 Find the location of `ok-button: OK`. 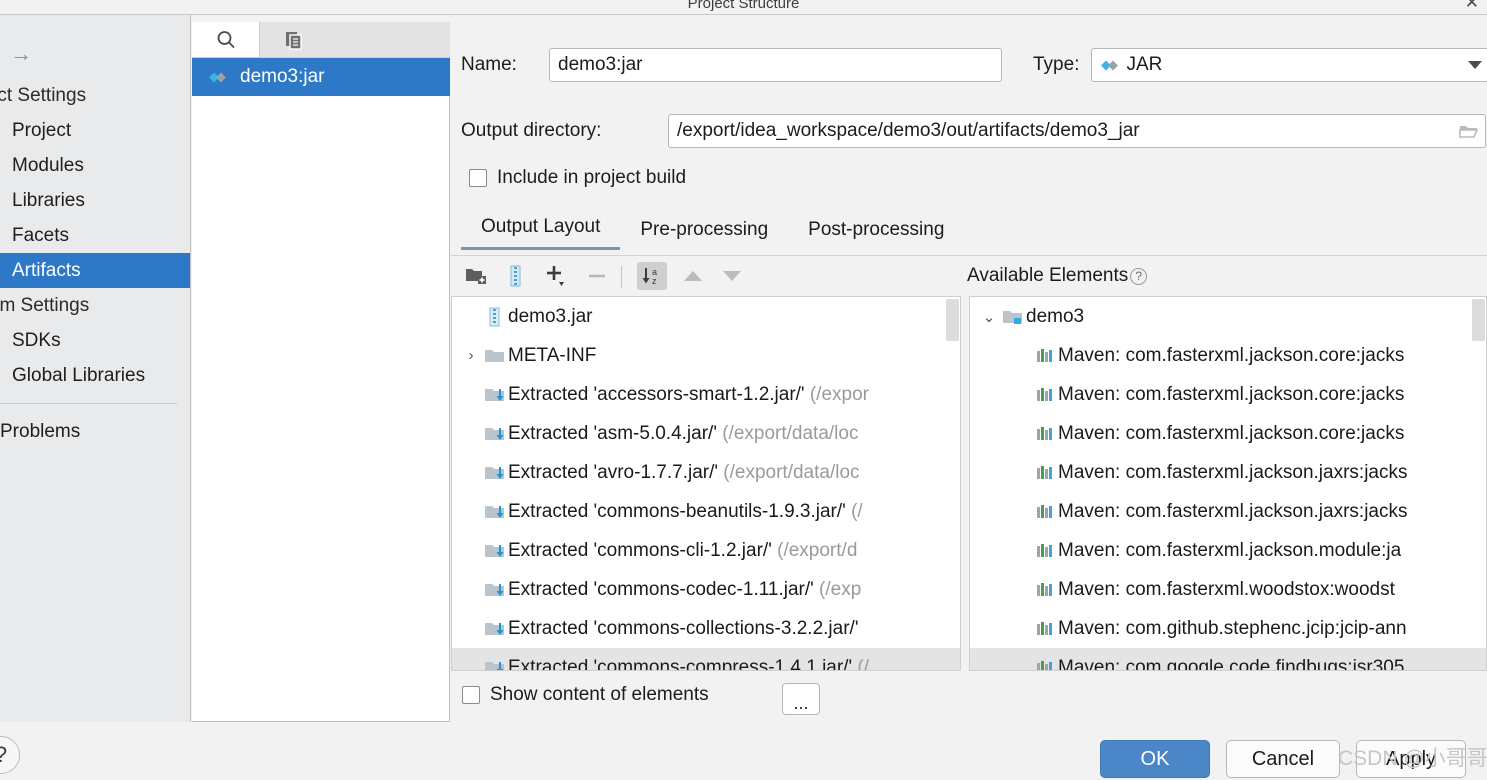

ok-button: OK is located at coordinates (1155, 759).